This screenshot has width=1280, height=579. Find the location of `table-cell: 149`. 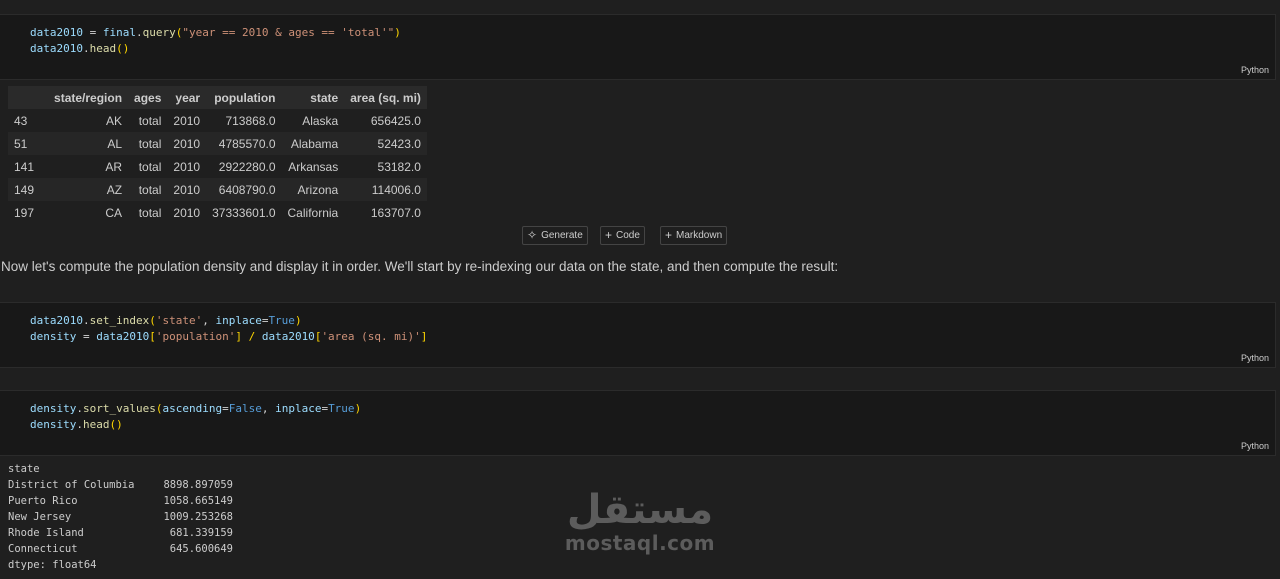

table-cell: 149 is located at coordinates (28, 189).